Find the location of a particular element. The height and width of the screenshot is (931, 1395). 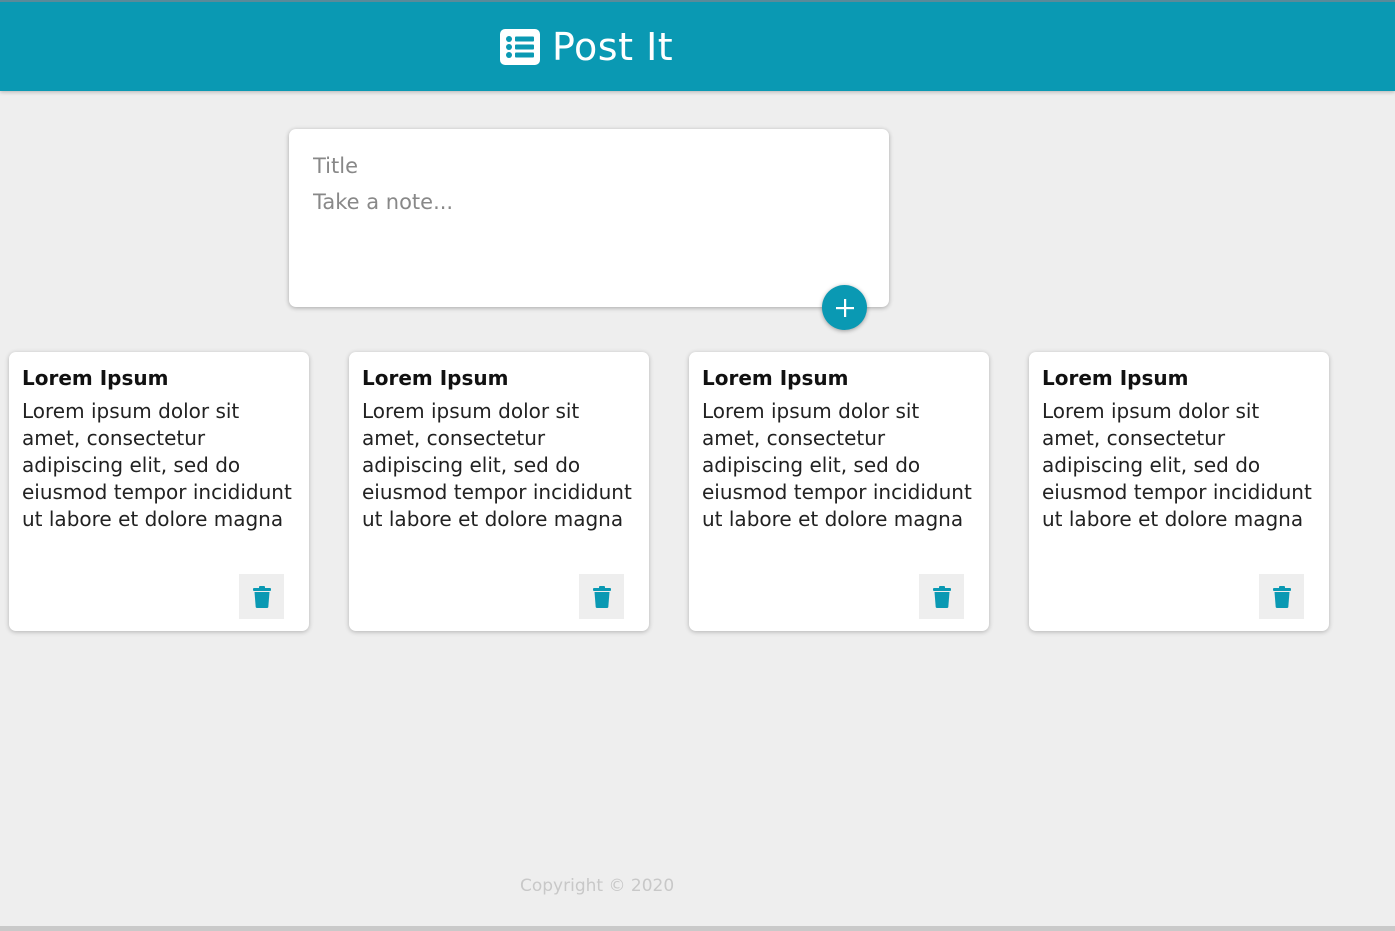

copyright-text: Copyright © 2020 is located at coordinates (597, 886).